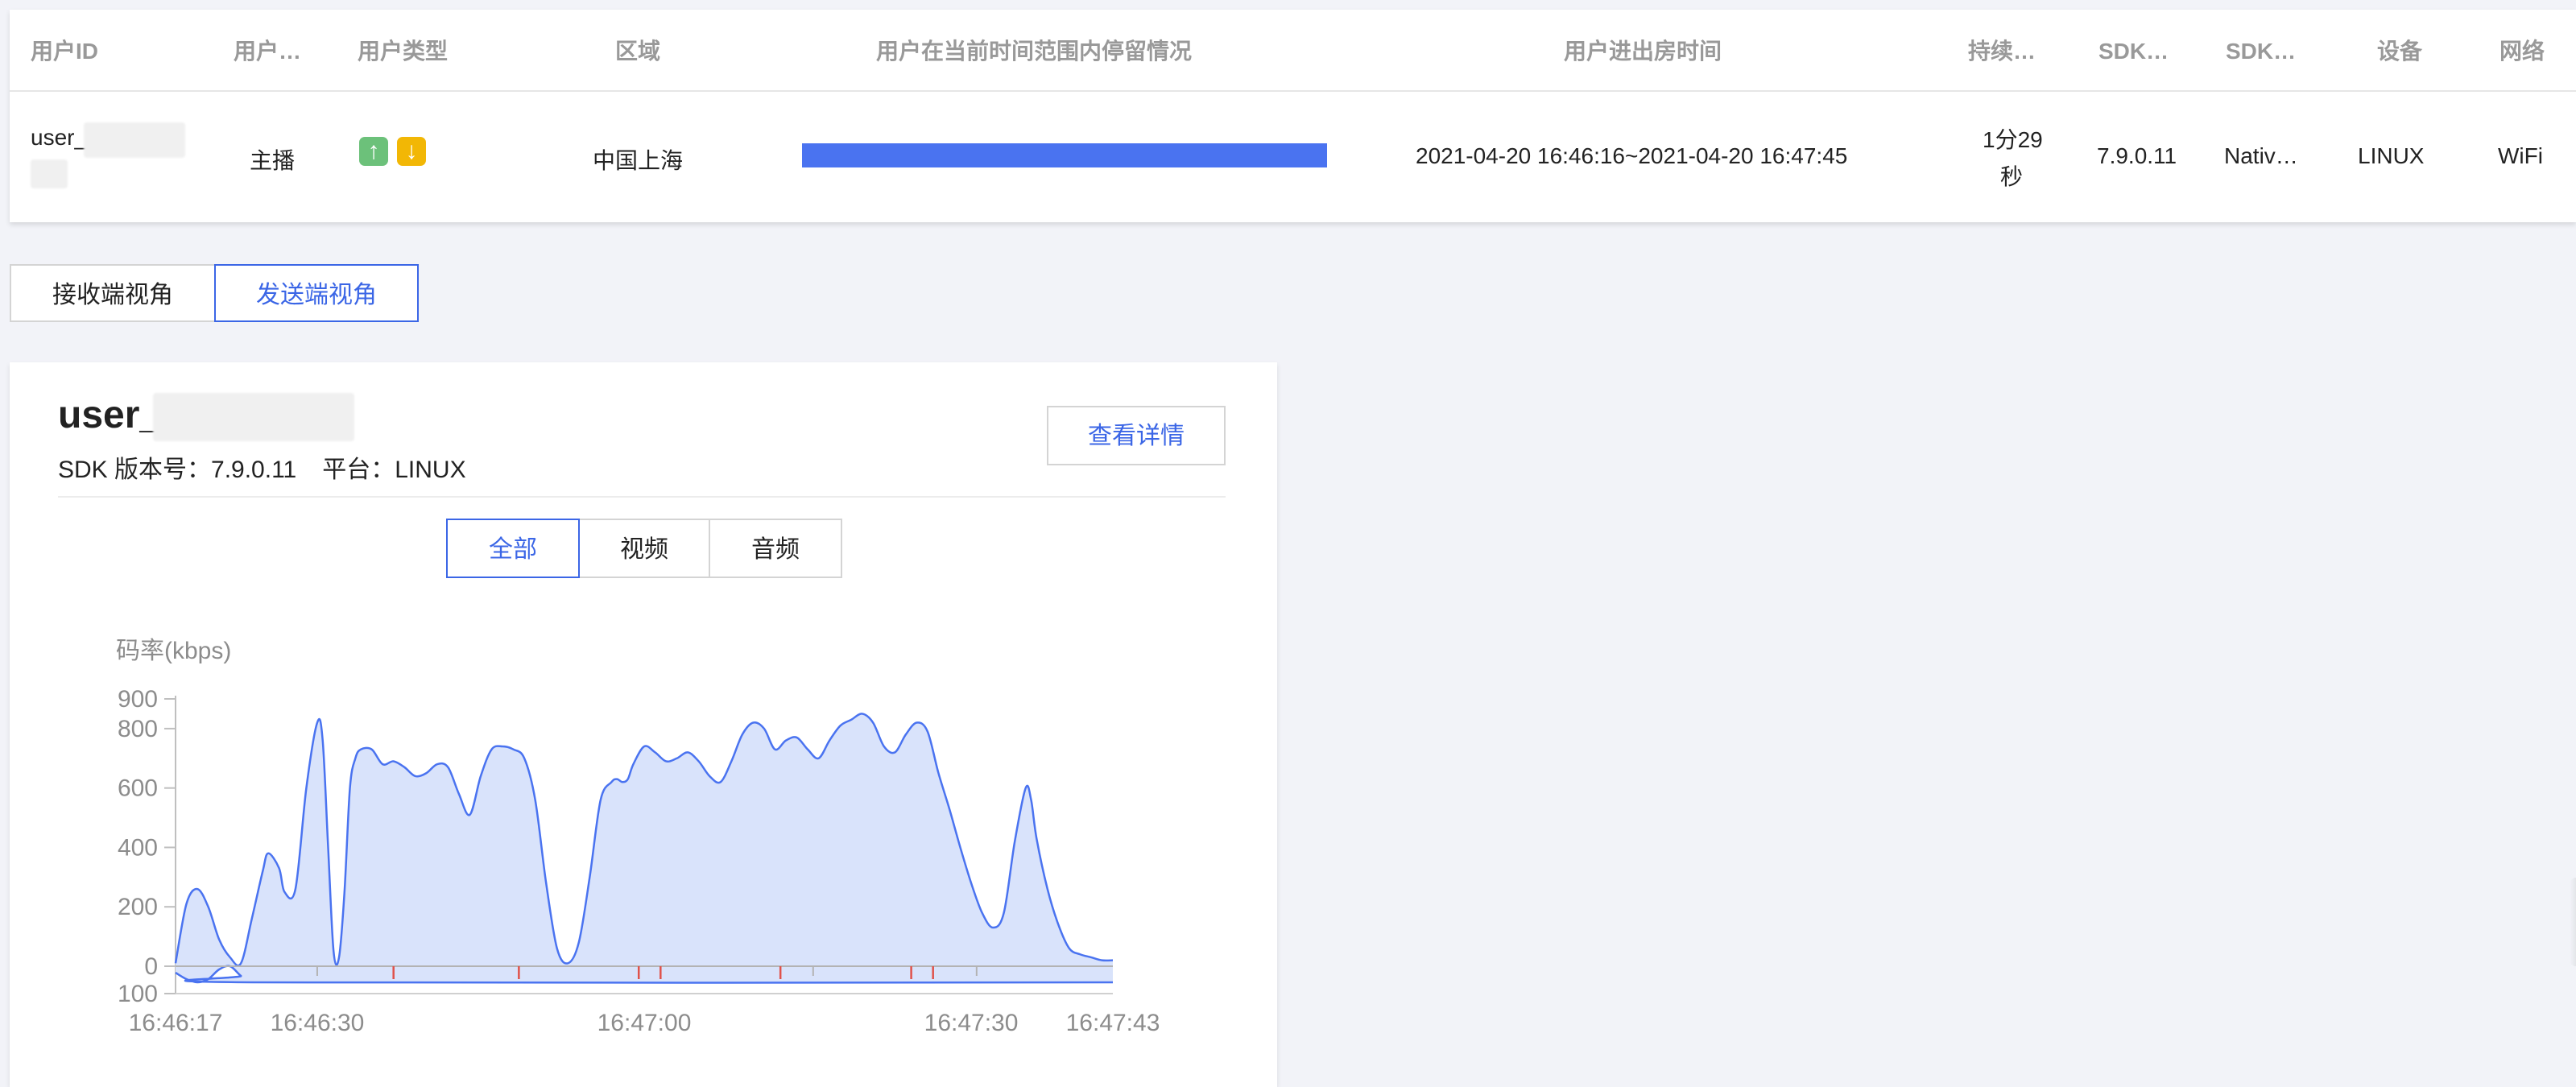 The width and height of the screenshot is (2576, 1087). I want to click on sender-view-button: 发送端视角, so click(317, 293).